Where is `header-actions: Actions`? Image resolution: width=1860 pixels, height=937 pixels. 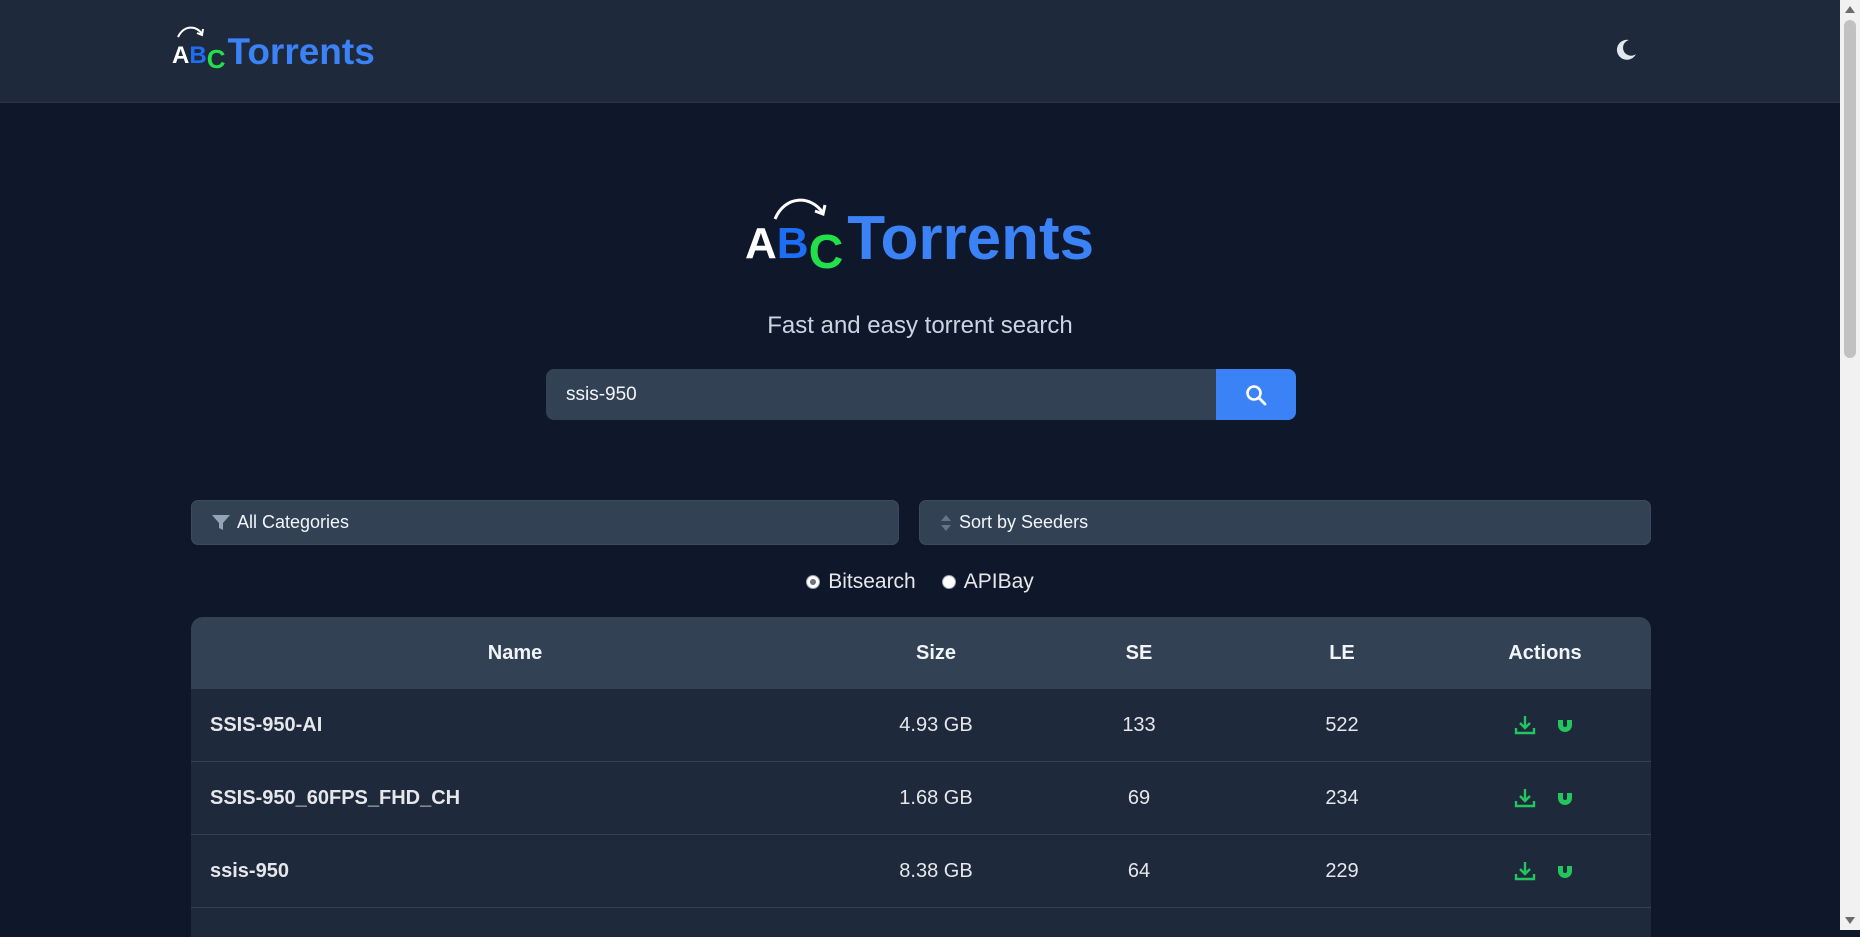 header-actions: Actions is located at coordinates (1545, 652).